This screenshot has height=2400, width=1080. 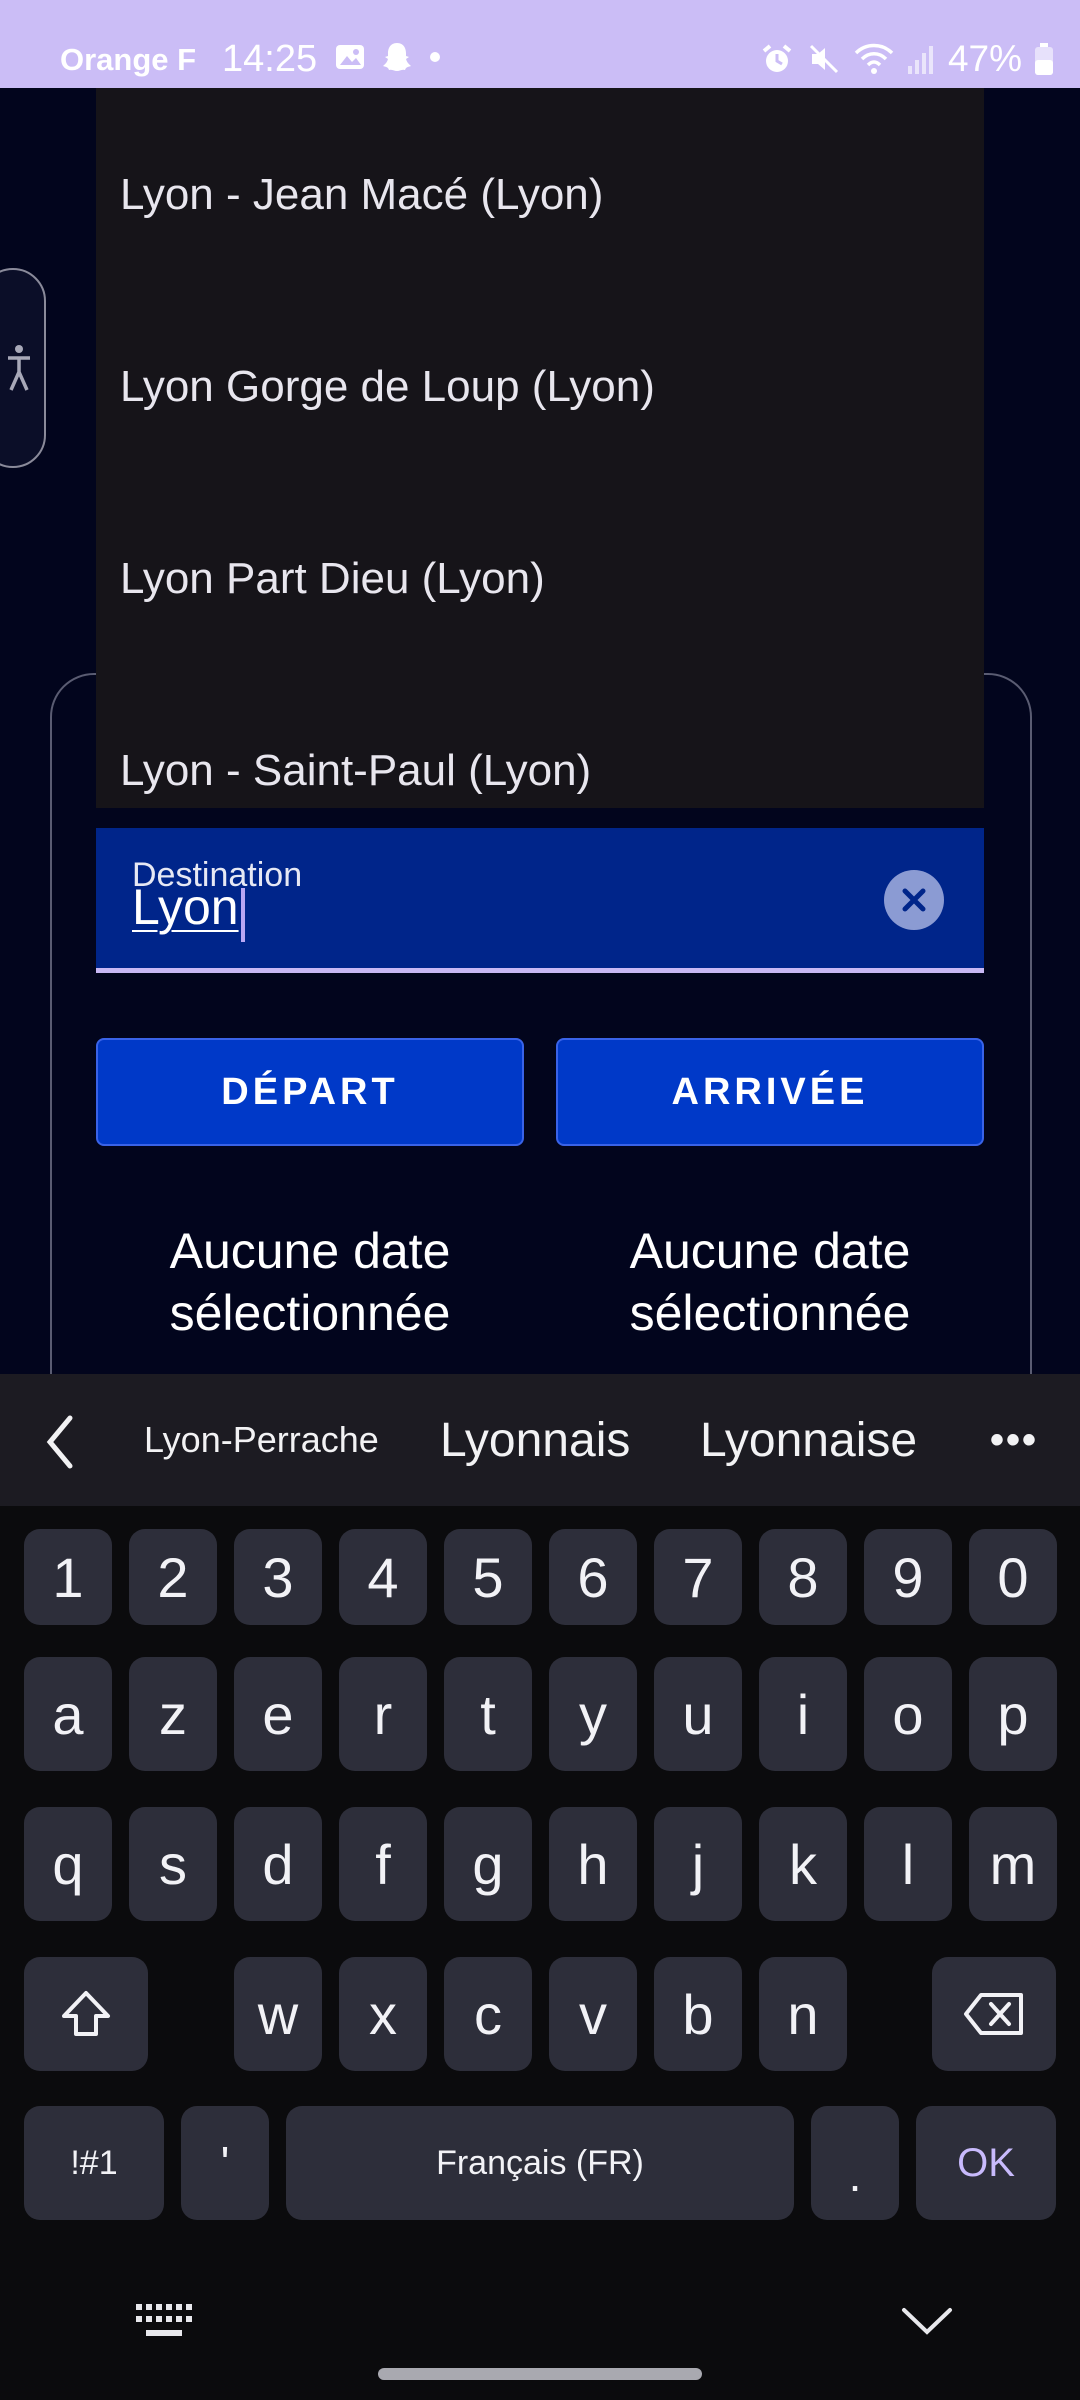 What do you see at coordinates (803, 1864) in the screenshot?
I see `key-k: k` at bounding box center [803, 1864].